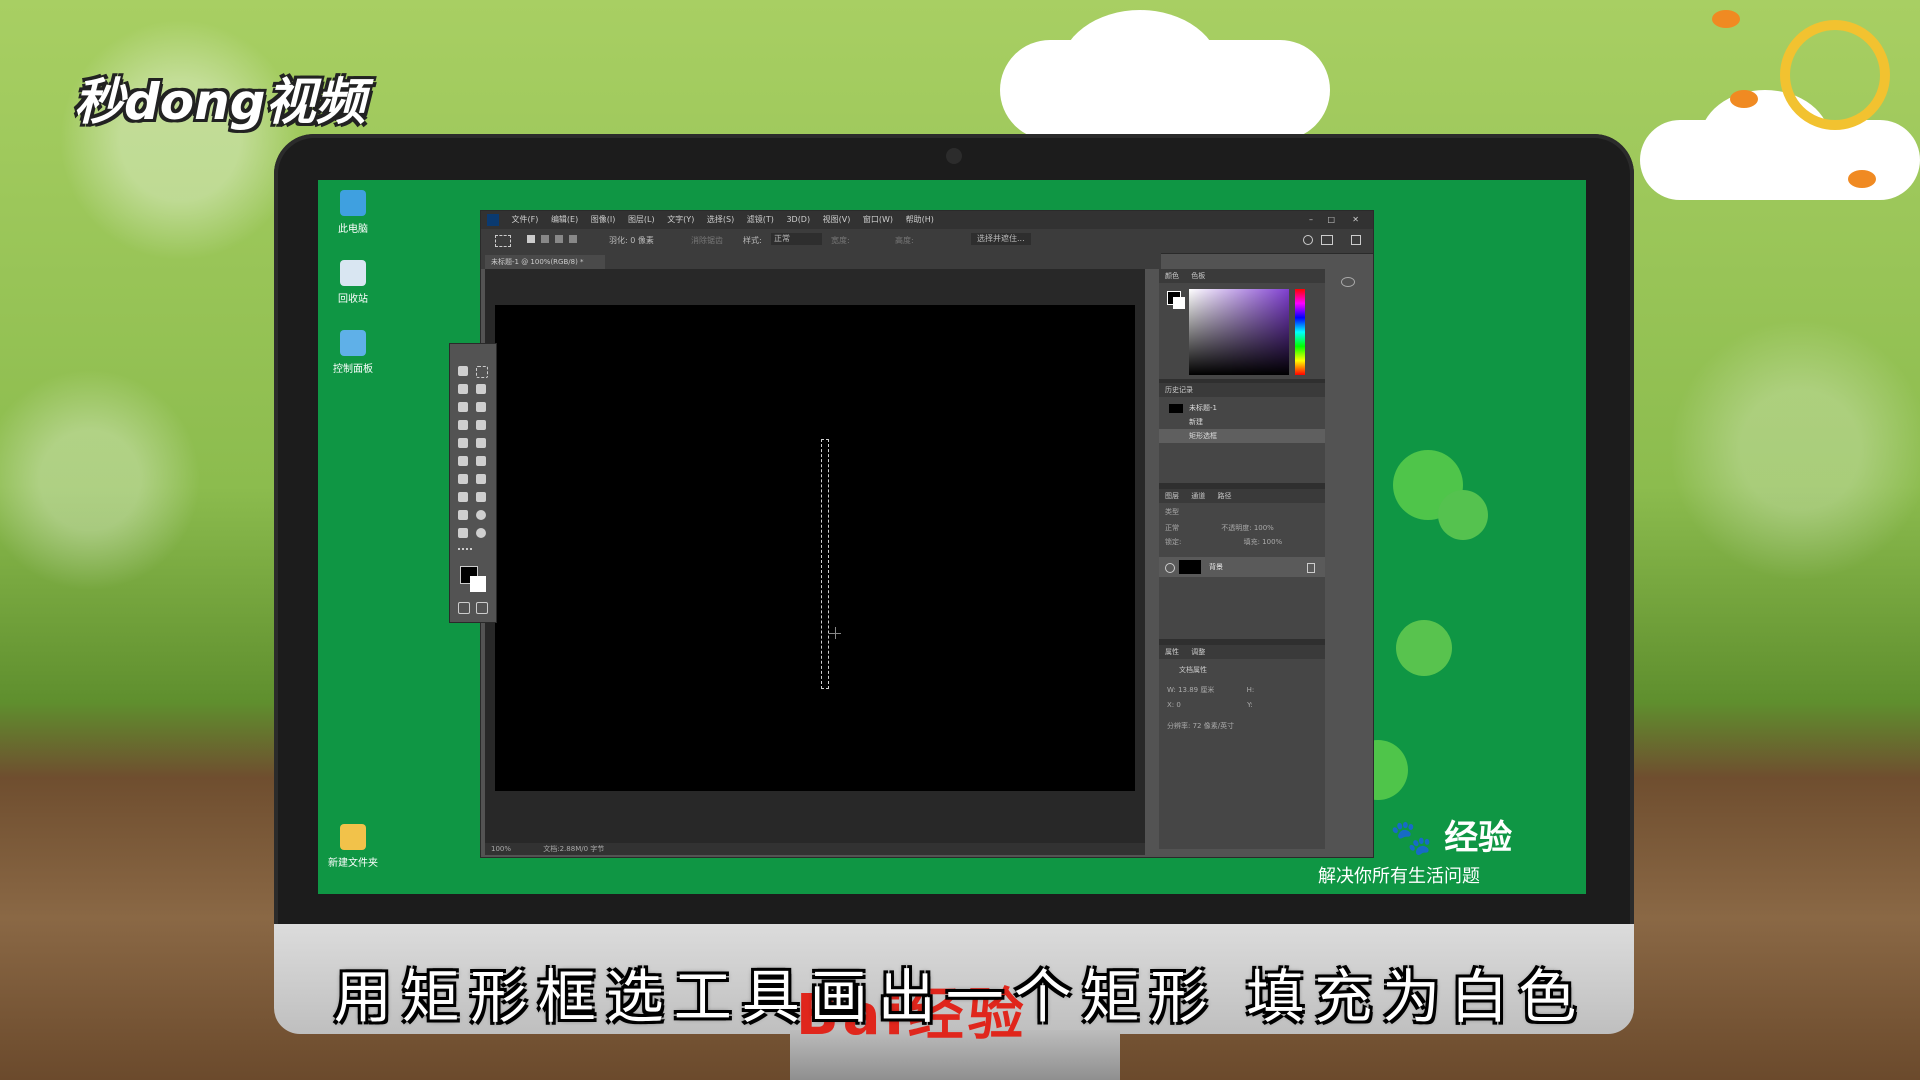  Describe the element at coordinates (353, 282) in the screenshot. I see `desktop-icon-recycle-bin: 回收站` at that location.